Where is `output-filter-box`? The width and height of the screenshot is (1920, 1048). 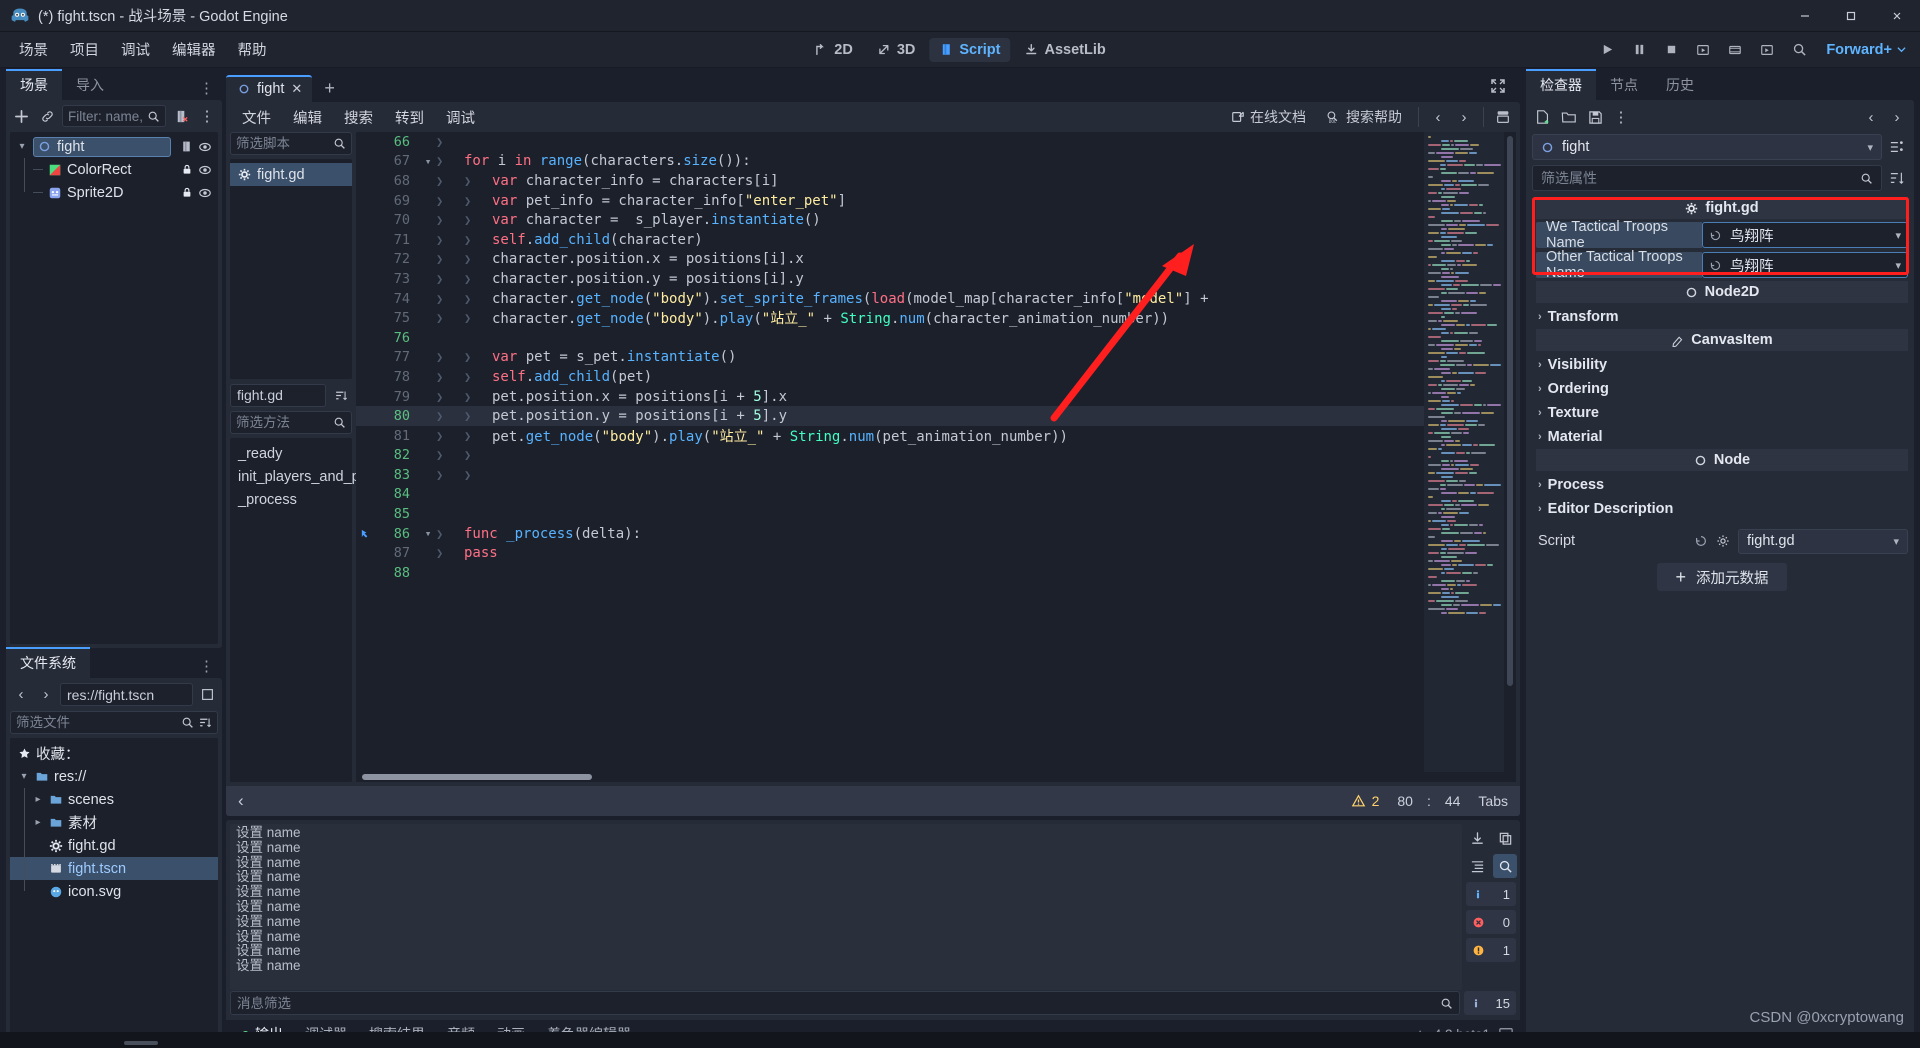 output-filter-box is located at coordinates (845, 1003).